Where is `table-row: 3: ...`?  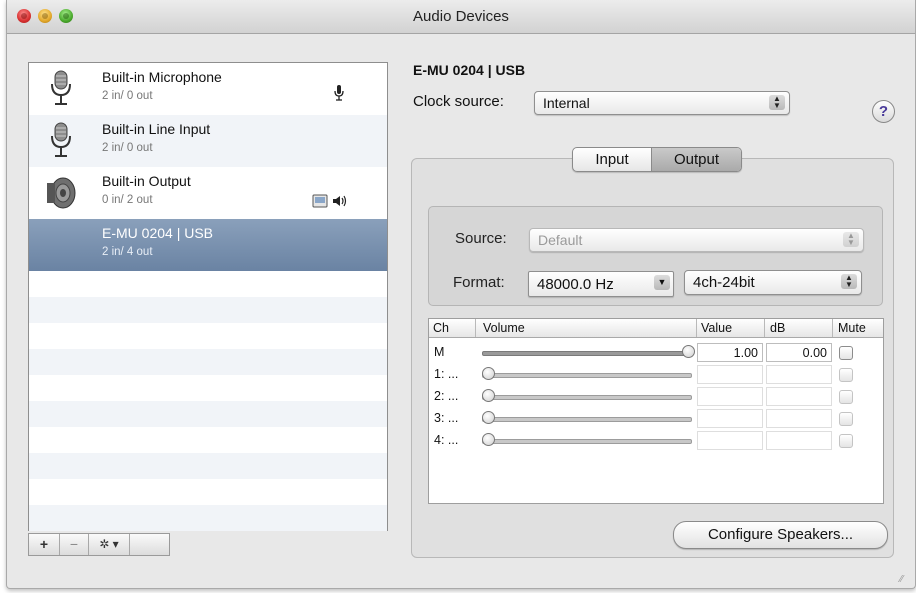 table-row: 3: ... is located at coordinates (656, 419).